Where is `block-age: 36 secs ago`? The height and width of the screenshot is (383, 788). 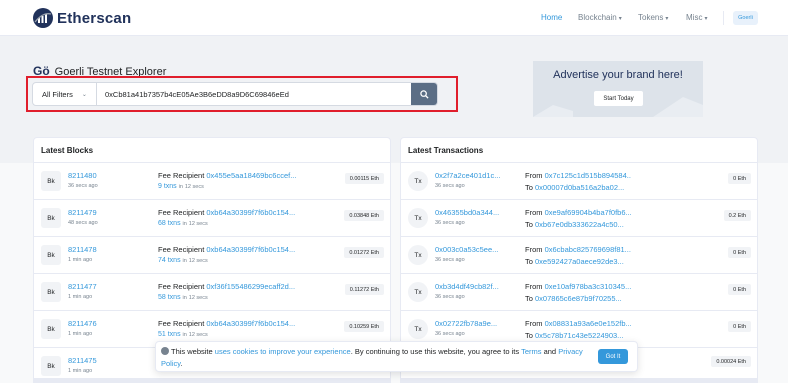 block-age: 36 secs ago is located at coordinates (83, 186).